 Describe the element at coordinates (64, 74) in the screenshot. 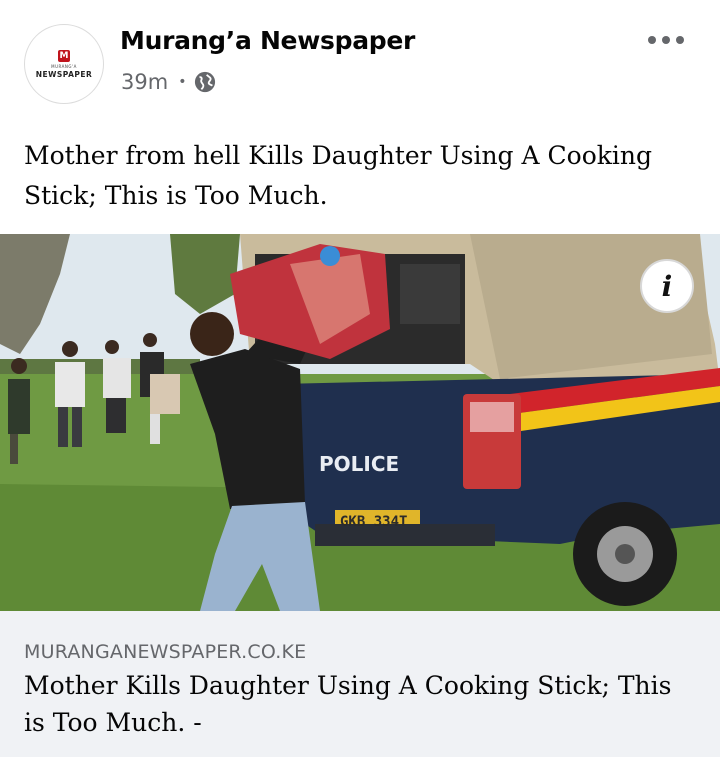

I see `avatar-logo-word: NEWSPAPER` at that location.